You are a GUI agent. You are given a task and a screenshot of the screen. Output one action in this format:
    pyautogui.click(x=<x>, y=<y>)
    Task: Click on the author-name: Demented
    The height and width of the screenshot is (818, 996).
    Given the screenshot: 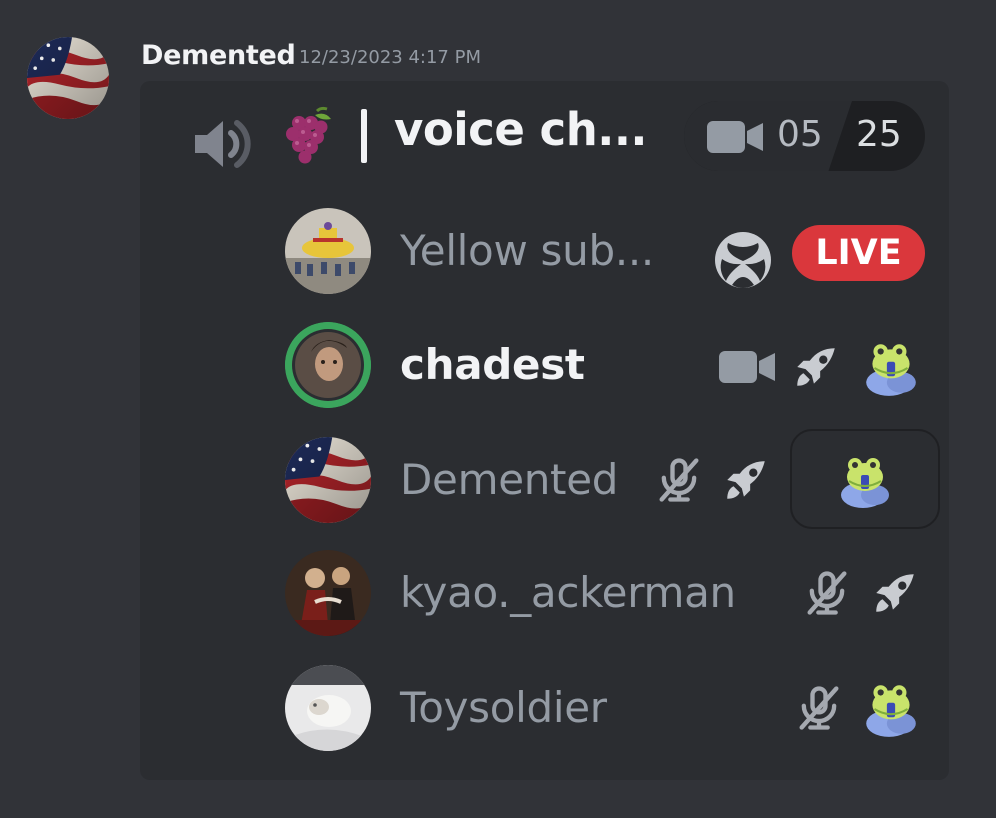 What is the action you would take?
    pyautogui.click(x=218, y=55)
    